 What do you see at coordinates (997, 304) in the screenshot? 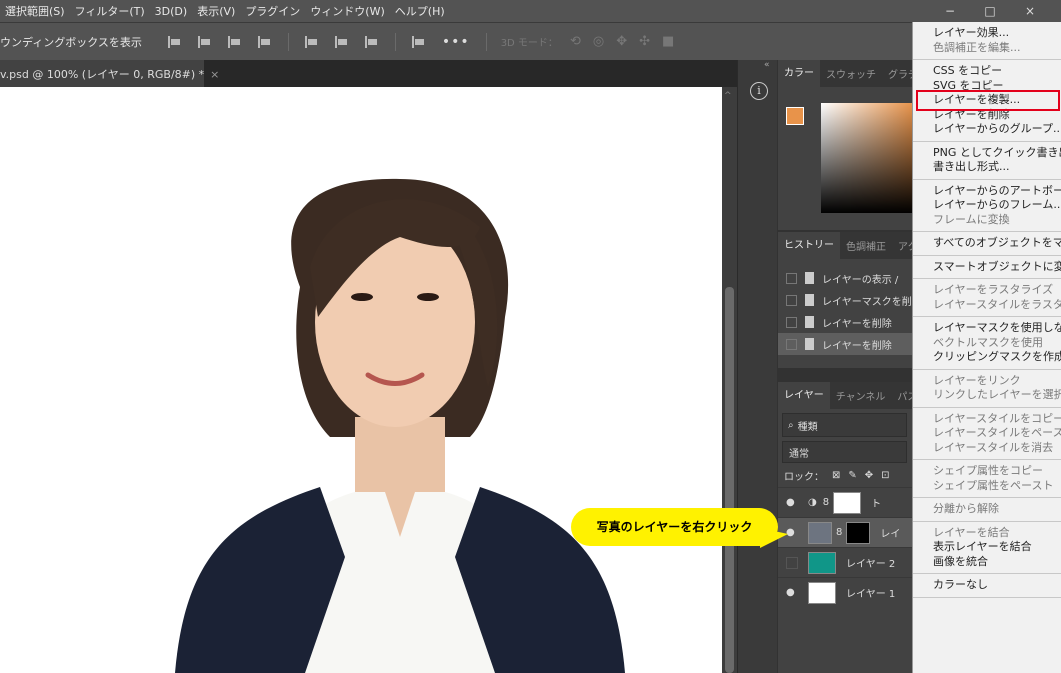
I see `context-menu-item: レイヤースタイルをラスタライズ` at bounding box center [997, 304].